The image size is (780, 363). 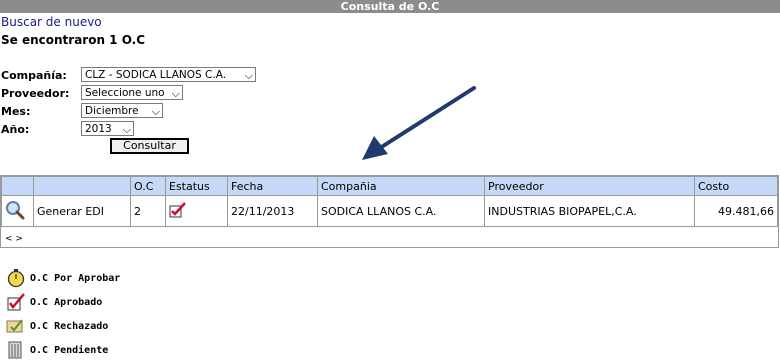 I want to click on year-label: Año:, so click(x=15, y=129).